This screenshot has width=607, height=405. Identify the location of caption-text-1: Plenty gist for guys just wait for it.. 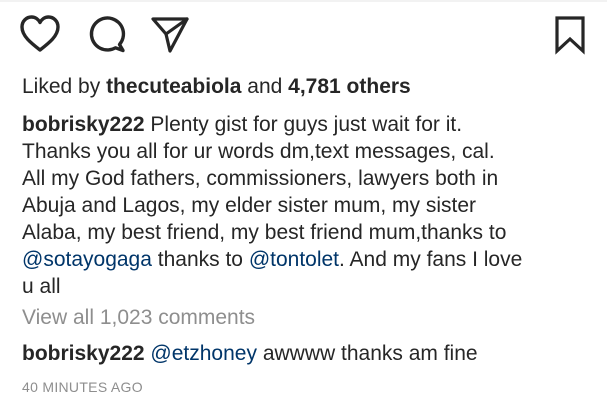
(303, 124).